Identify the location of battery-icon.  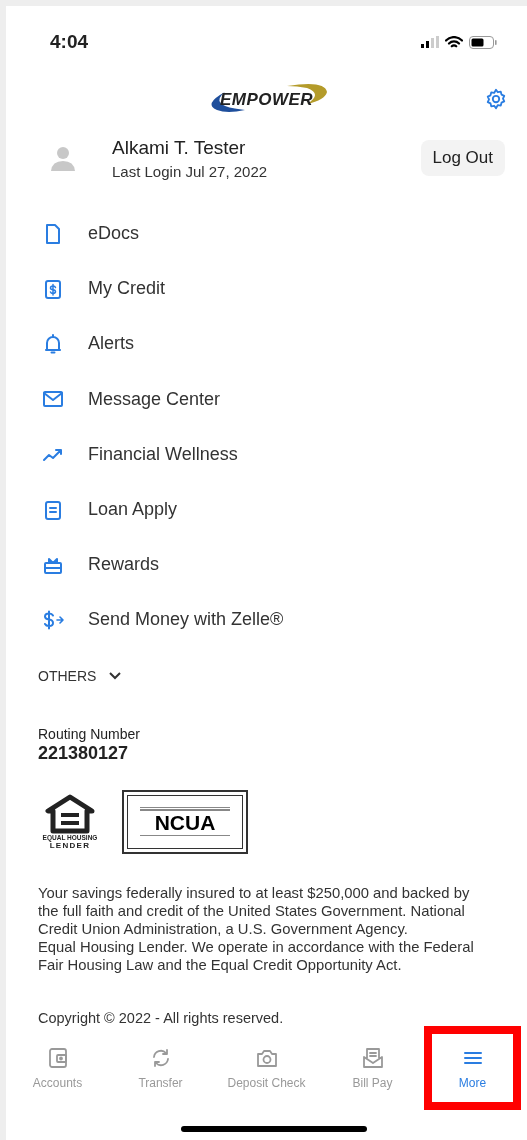
(483, 42).